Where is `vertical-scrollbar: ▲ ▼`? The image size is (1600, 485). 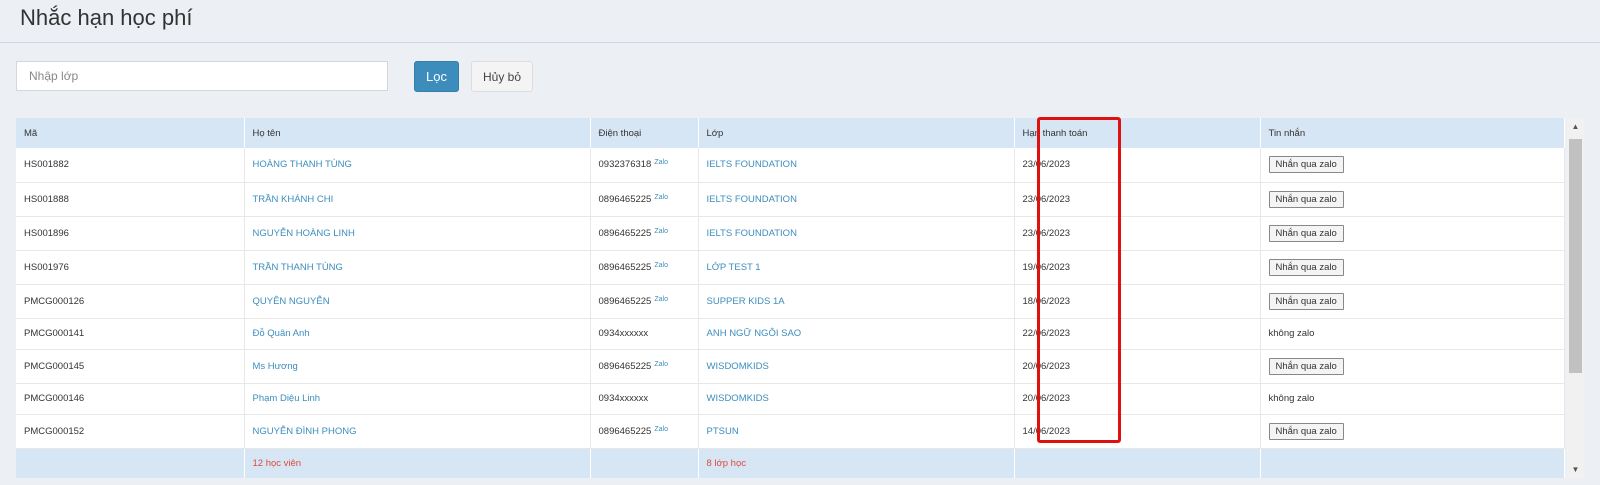 vertical-scrollbar: ▲ ▼ is located at coordinates (1575, 298).